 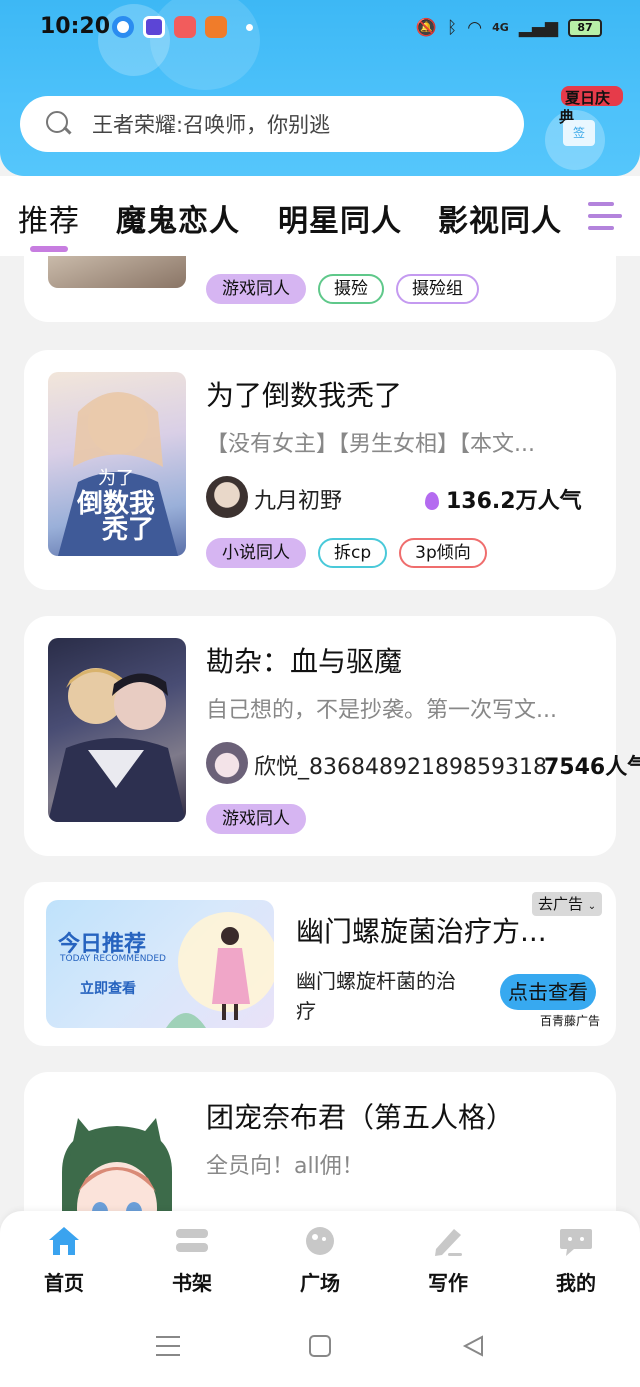 What do you see at coordinates (113, 959) in the screenshot?
I see `ad-image-subtitle: TODAY RECOMMENDED` at bounding box center [113, 959].